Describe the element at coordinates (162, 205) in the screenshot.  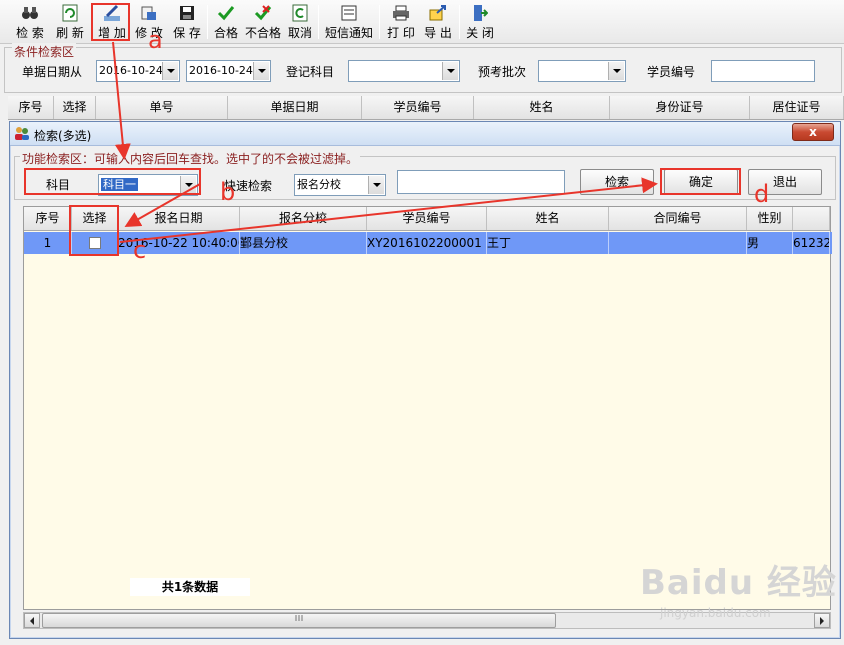
I see `arrow-b-to-c` at that location.